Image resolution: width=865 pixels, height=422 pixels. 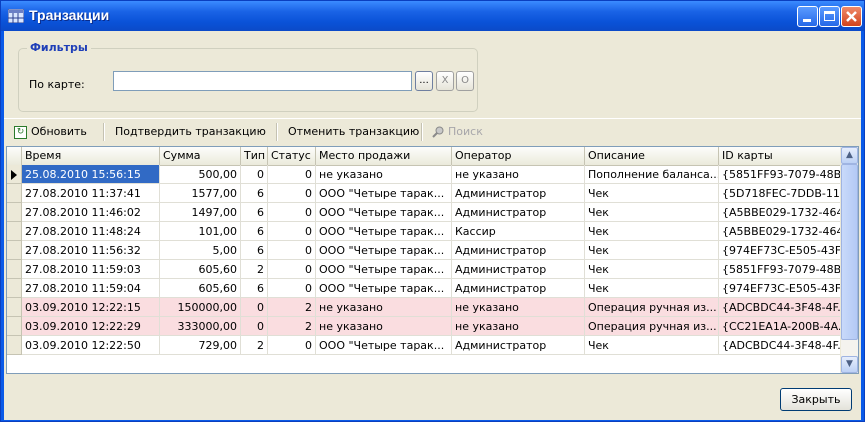 I want to click on reset-card-button: O, so click(x=465, y=81).